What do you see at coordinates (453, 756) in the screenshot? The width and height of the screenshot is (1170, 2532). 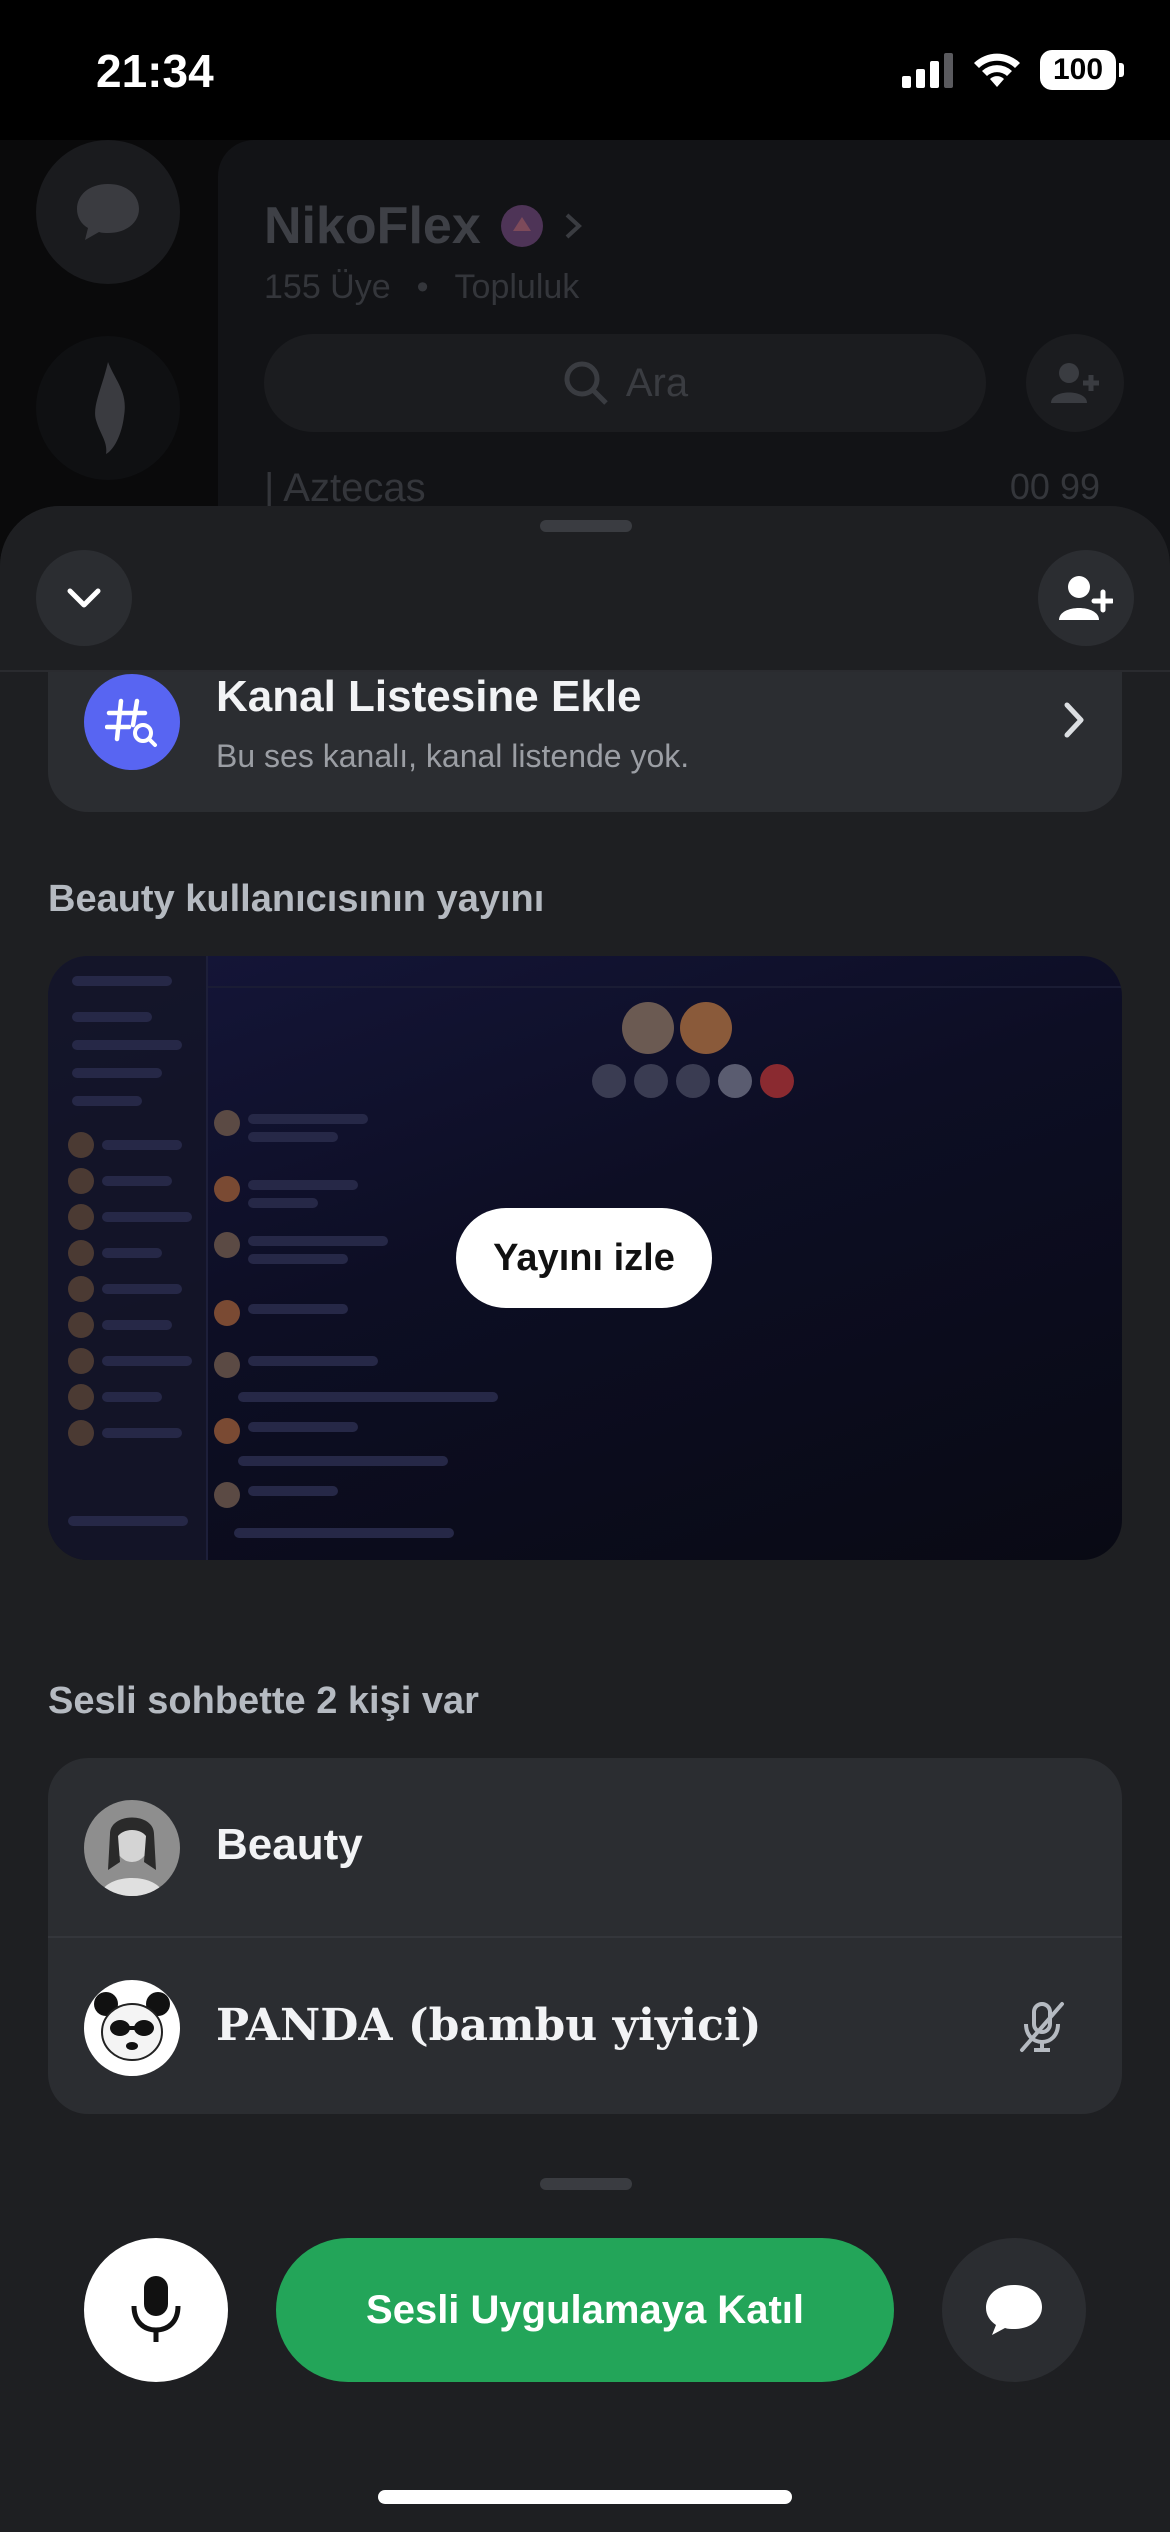 I see `add-to-list-subtitle: Bu ses kanalı, kanal listende yok.` at bounding box center [453, 756].